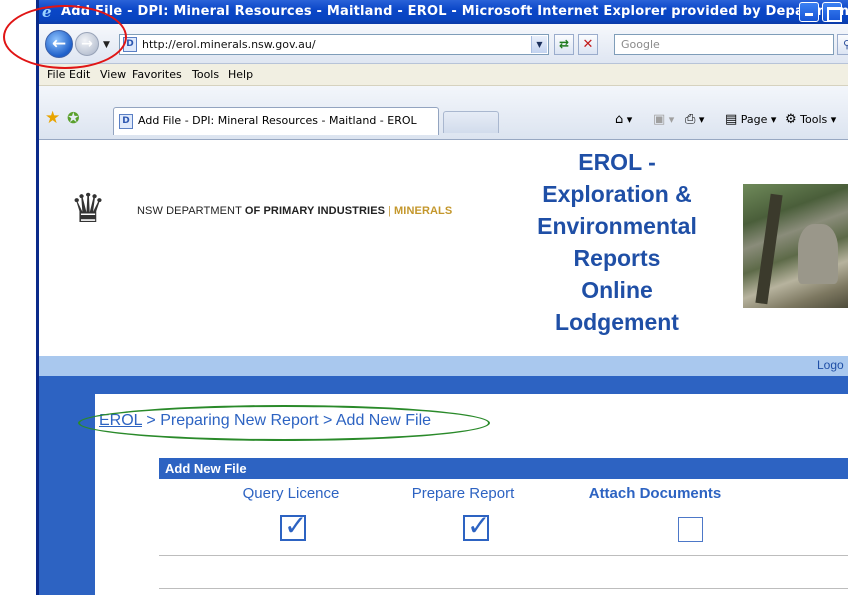  I want to click on dept-minerals: MINERALS, so click(423, 211).